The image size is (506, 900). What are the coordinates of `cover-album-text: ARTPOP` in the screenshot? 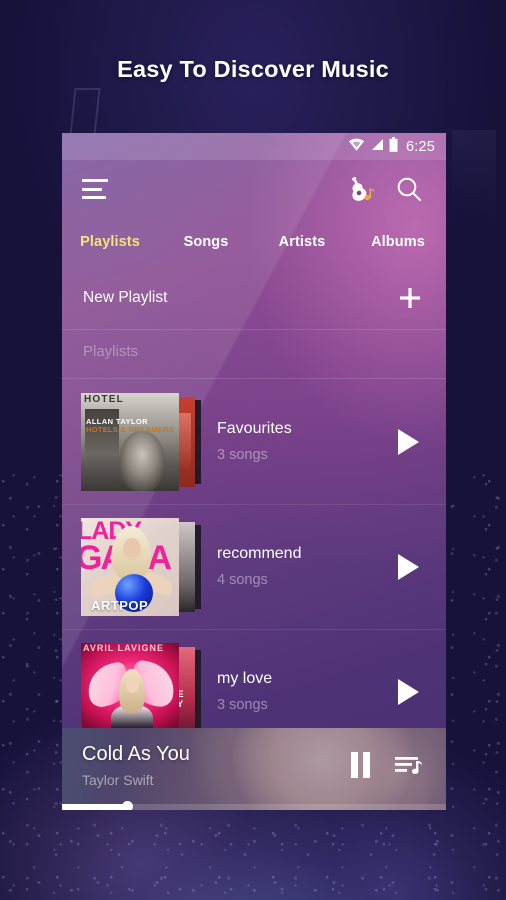 It's located at (120, 605).